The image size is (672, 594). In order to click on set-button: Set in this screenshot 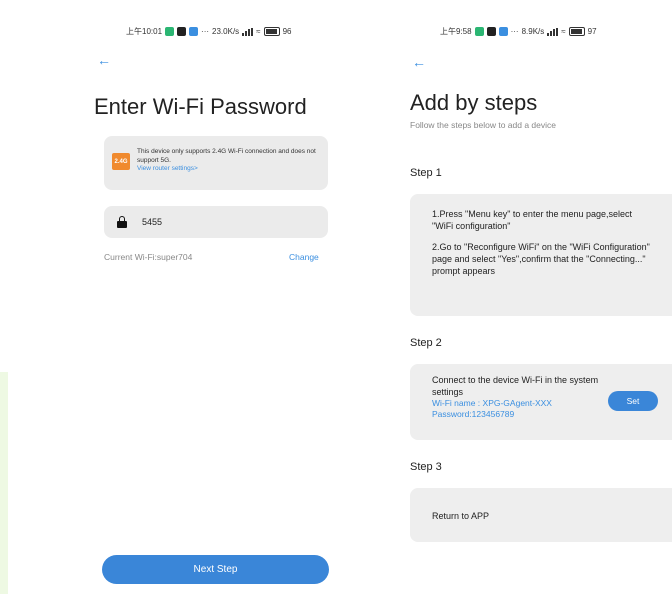, I will do `click(633, 401)`.